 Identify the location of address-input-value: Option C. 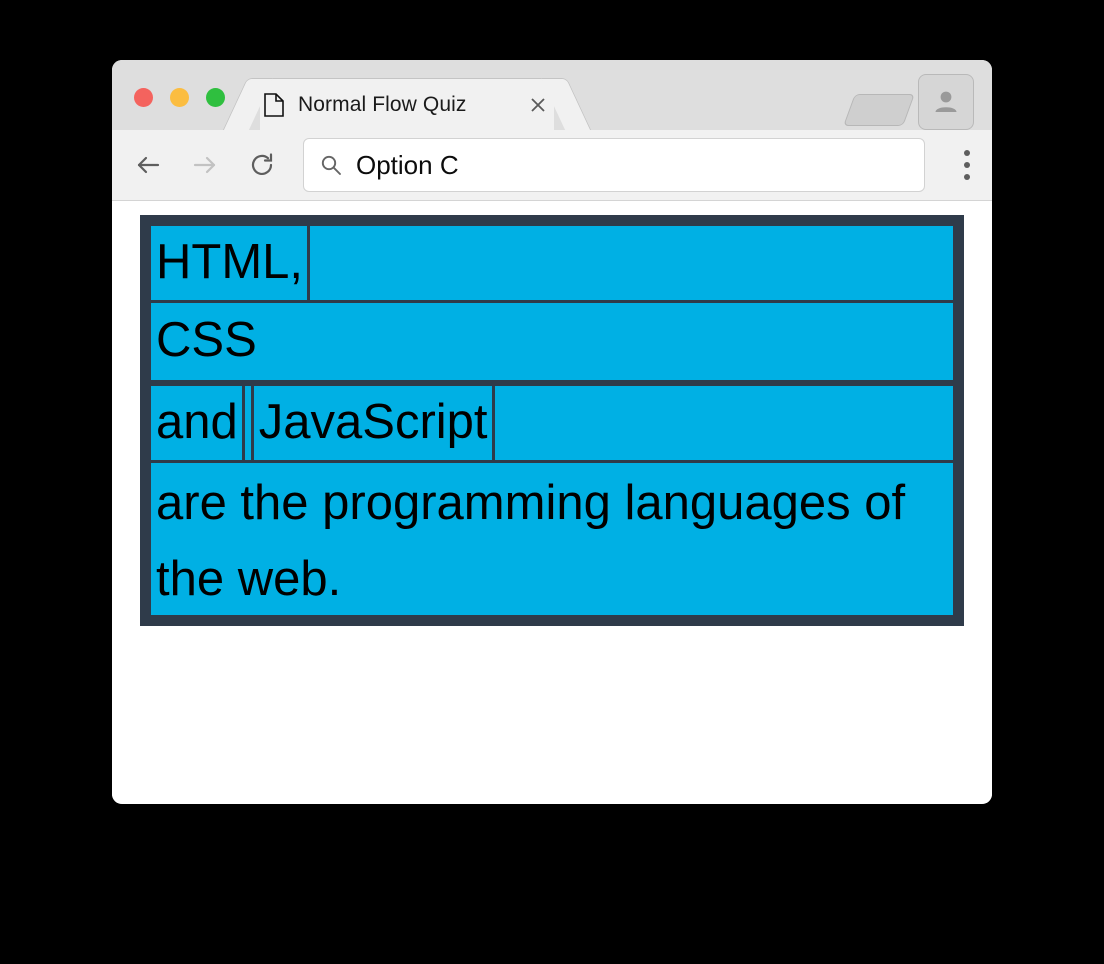
(407, 165).